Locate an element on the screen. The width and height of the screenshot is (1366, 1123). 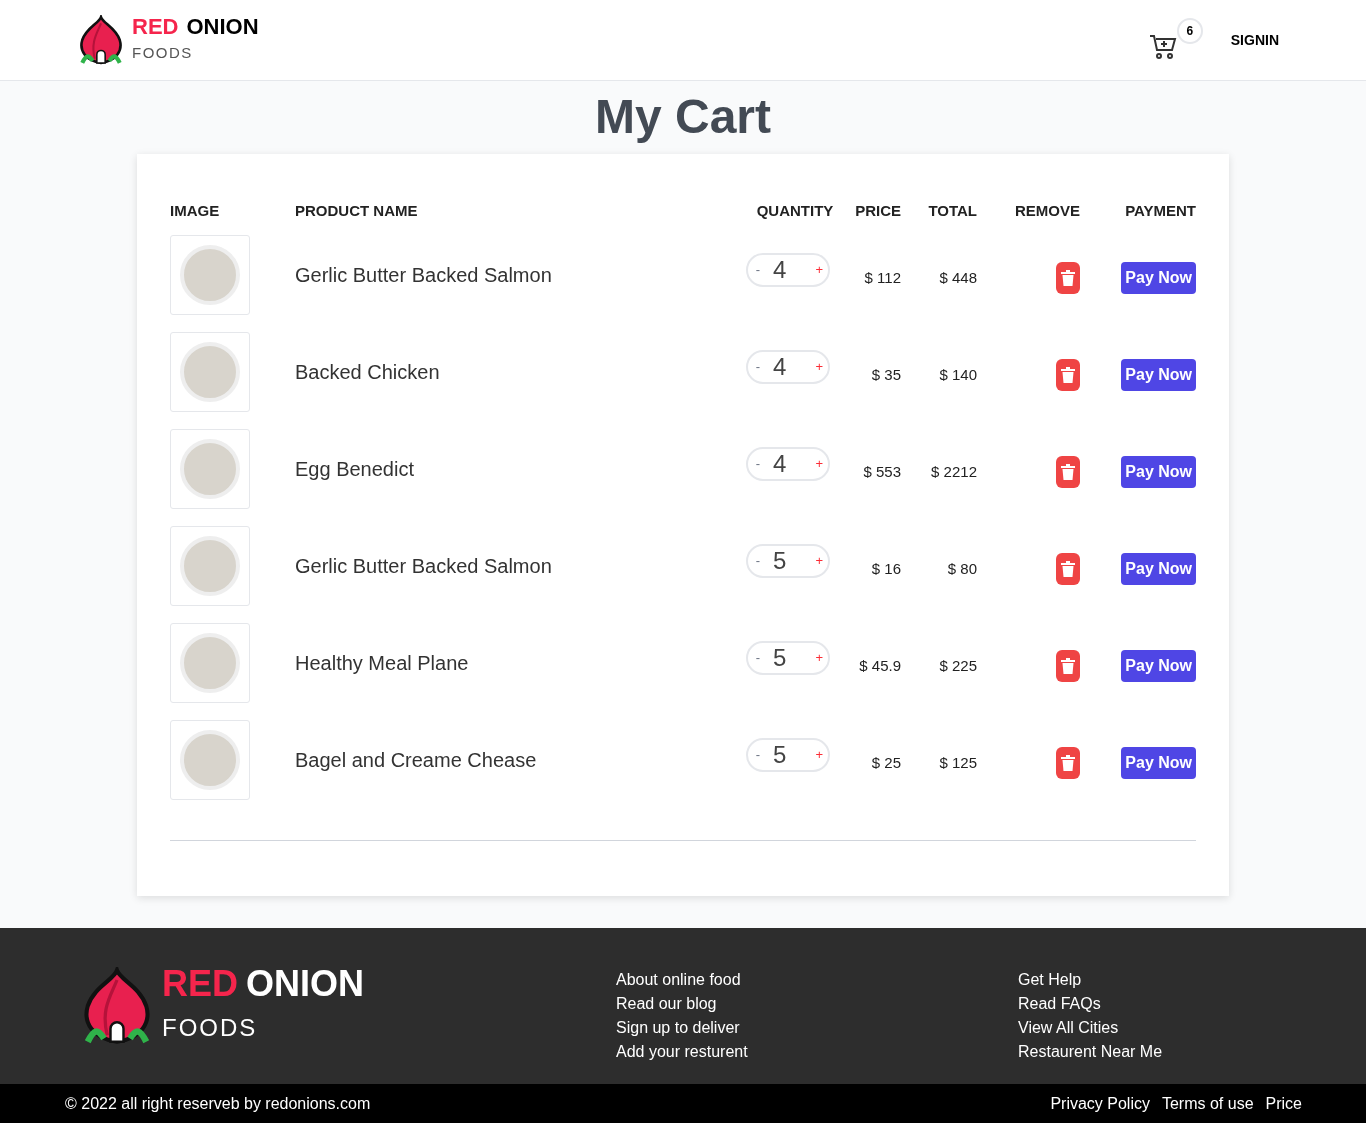
footer-link: Privacy Policy is located at coordinates (1100, 1104).